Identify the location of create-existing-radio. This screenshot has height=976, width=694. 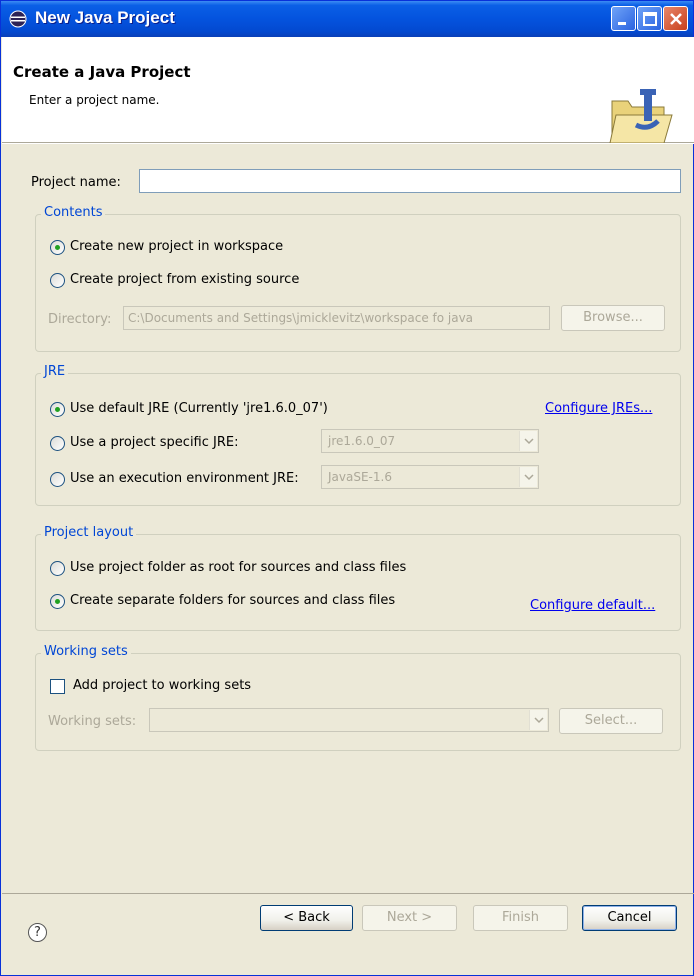
(57, 280).